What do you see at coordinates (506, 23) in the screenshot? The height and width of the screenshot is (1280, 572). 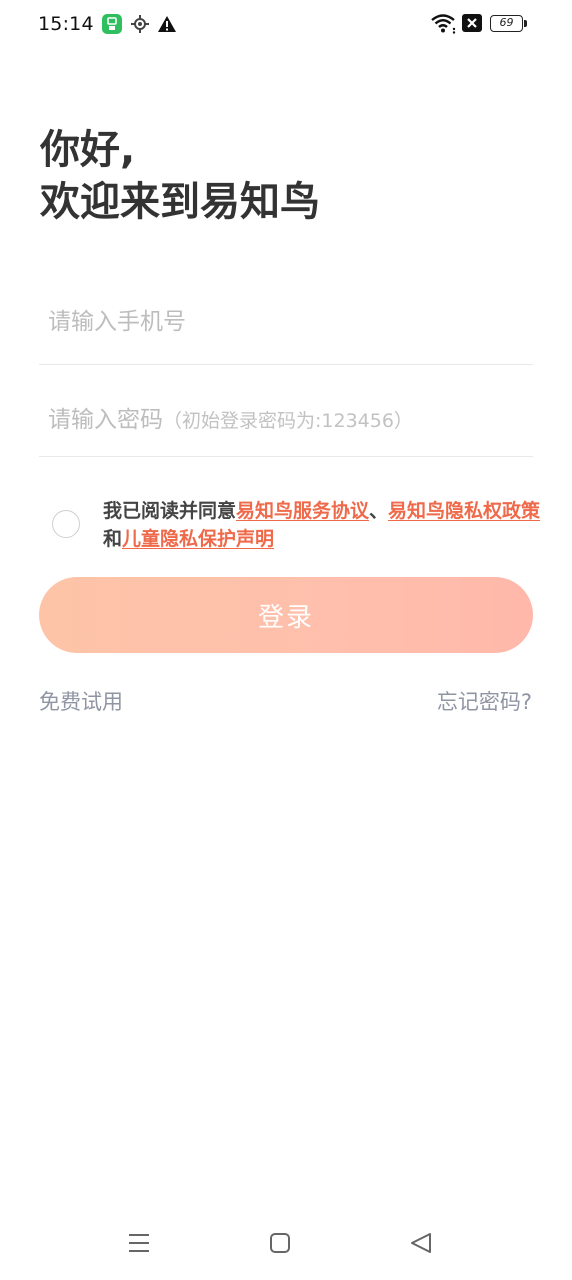 I see `battery-level: 69` at bounding box center [506, 23].